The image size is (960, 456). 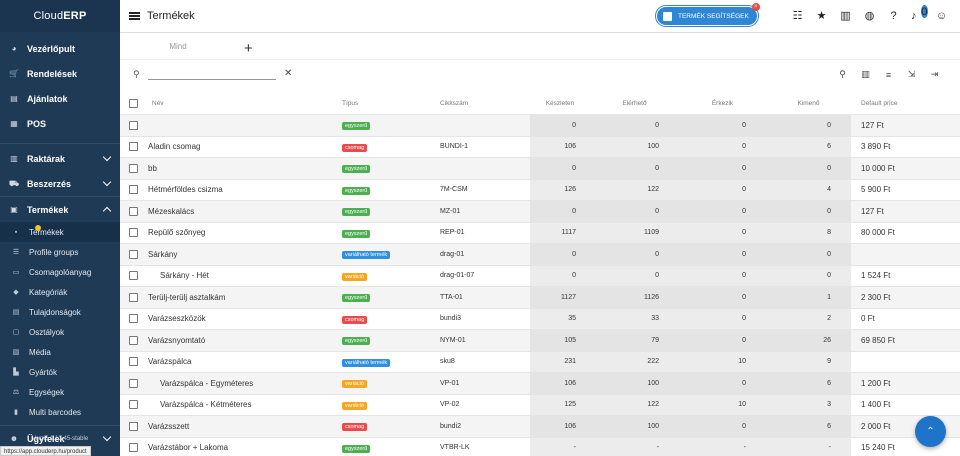 I want to click on column-header-available: Elérhető, so click(x=634, y=103).